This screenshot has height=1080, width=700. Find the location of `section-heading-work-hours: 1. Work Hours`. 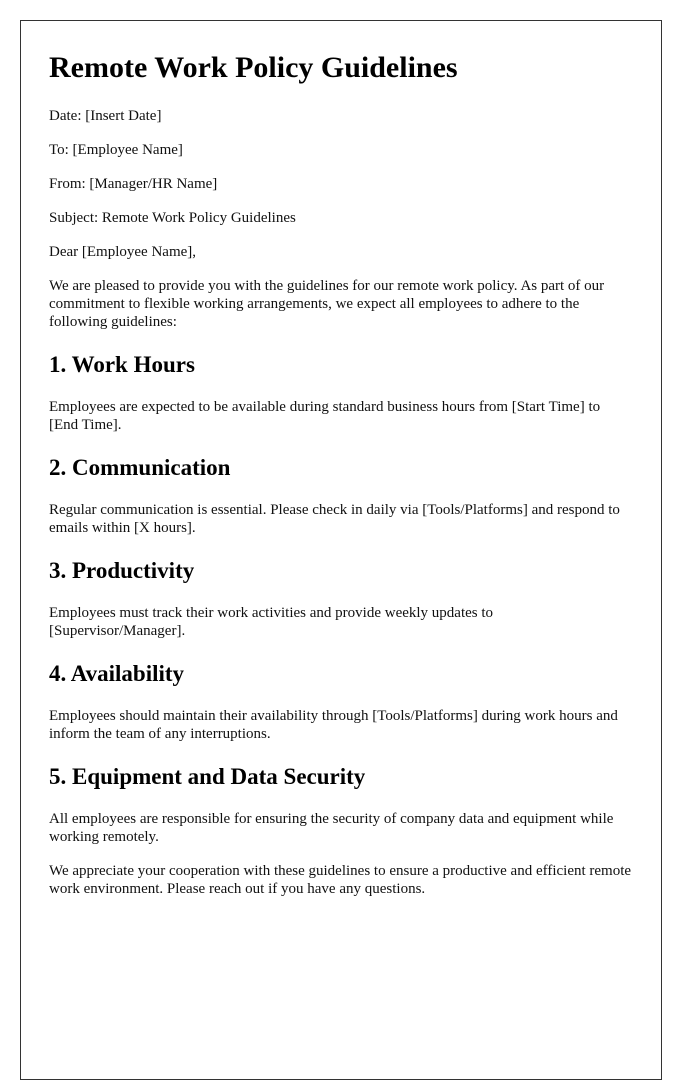

section-heading-work-hours: 1. Work Hours is located at coordinates (122, 364).